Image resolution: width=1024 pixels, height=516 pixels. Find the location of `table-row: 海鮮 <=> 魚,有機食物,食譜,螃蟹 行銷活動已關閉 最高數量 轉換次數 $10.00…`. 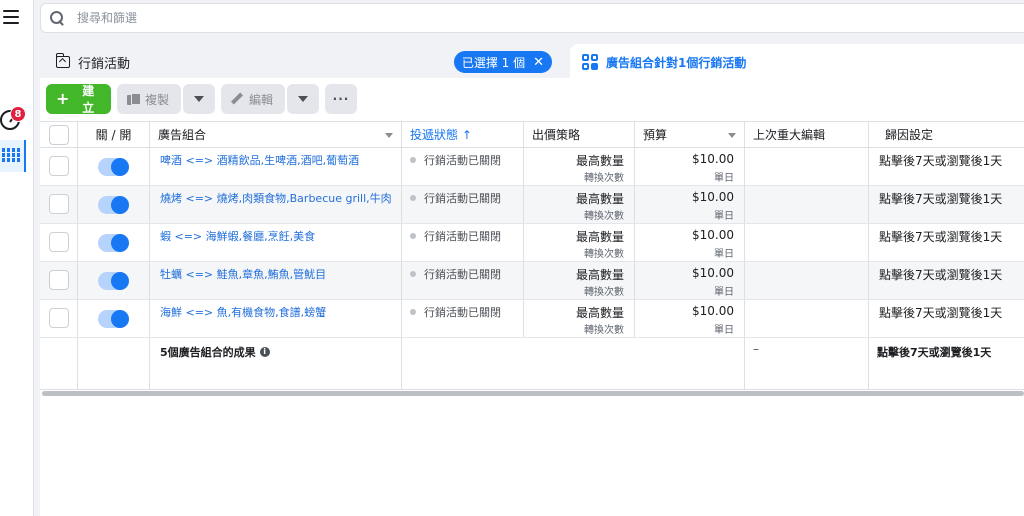

table-row: 海鮮 <=> 魚,有機食物,食譜,螃蟹 行銷活動已關閉 最高數量 轉換次數 $10.00… is located at coordinates (532, 319).